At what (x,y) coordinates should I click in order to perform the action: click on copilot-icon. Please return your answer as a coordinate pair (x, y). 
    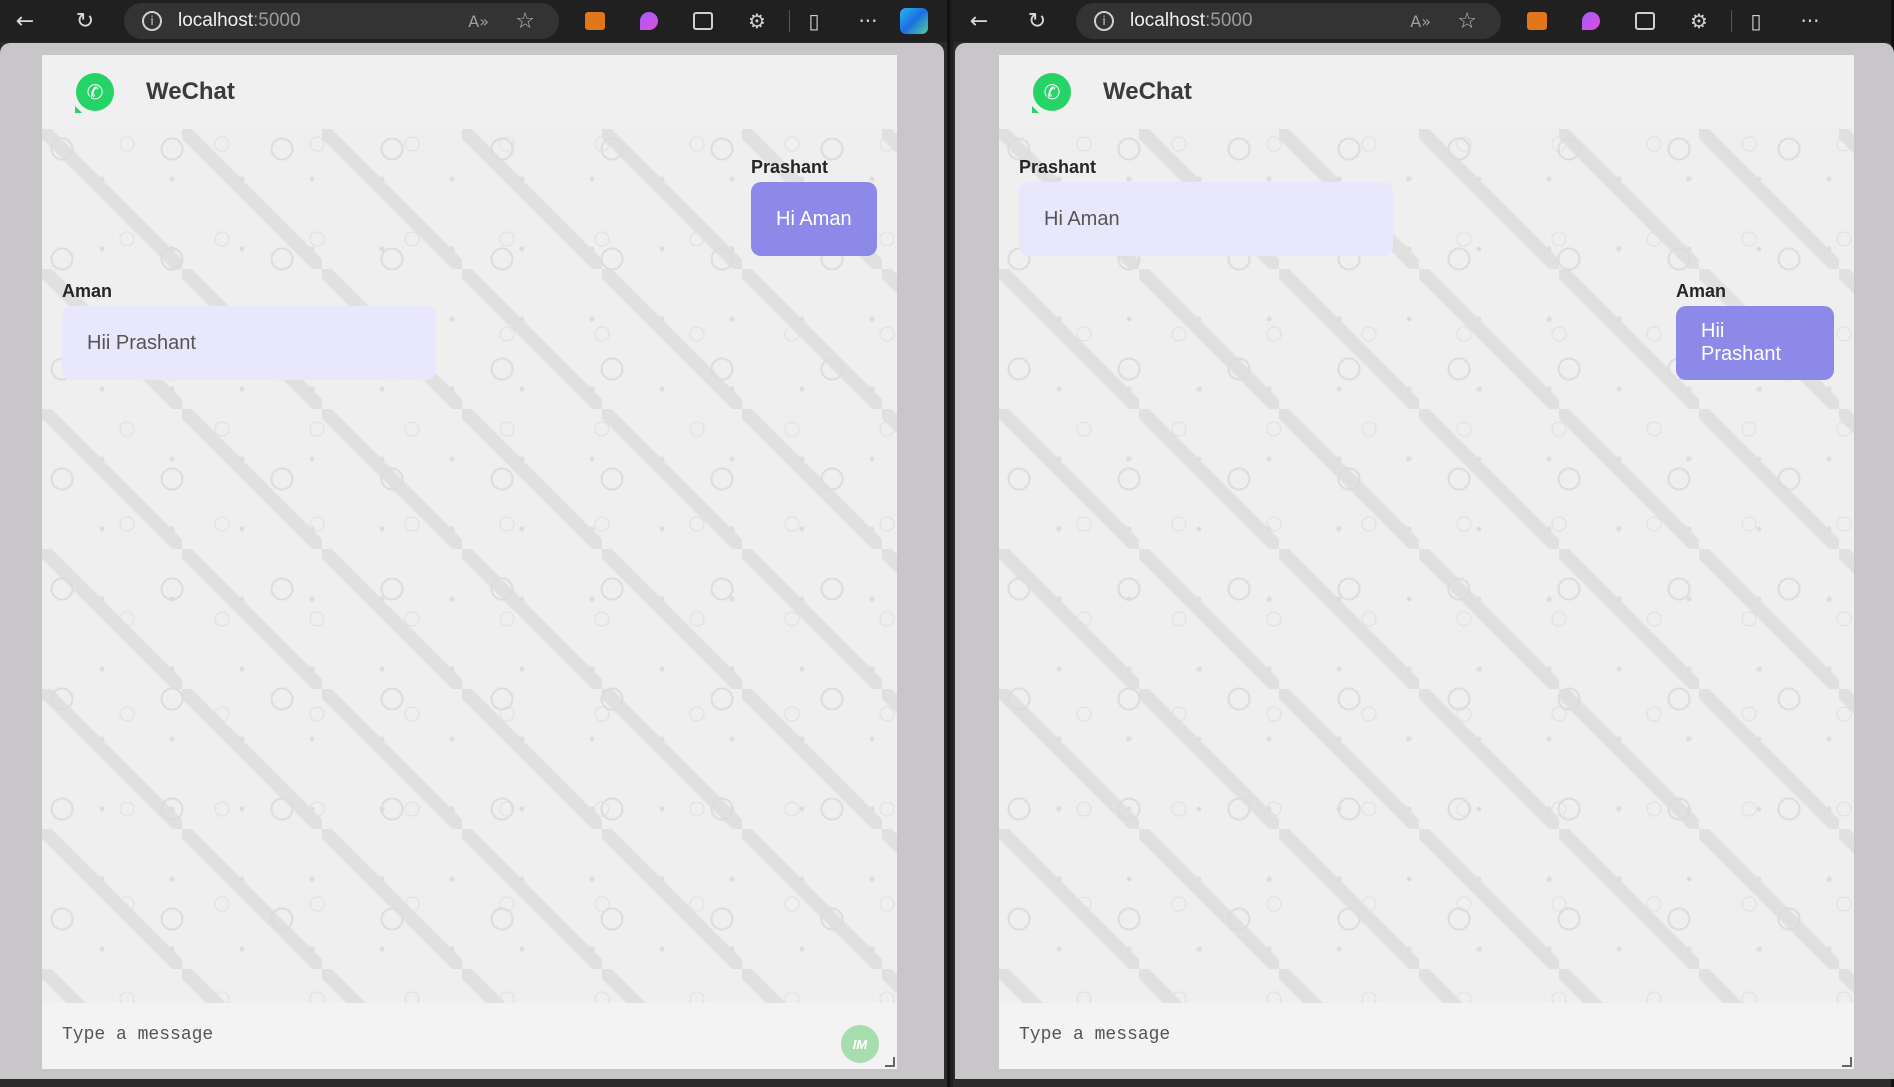
    Looking at the image, I should click on (914, 21).